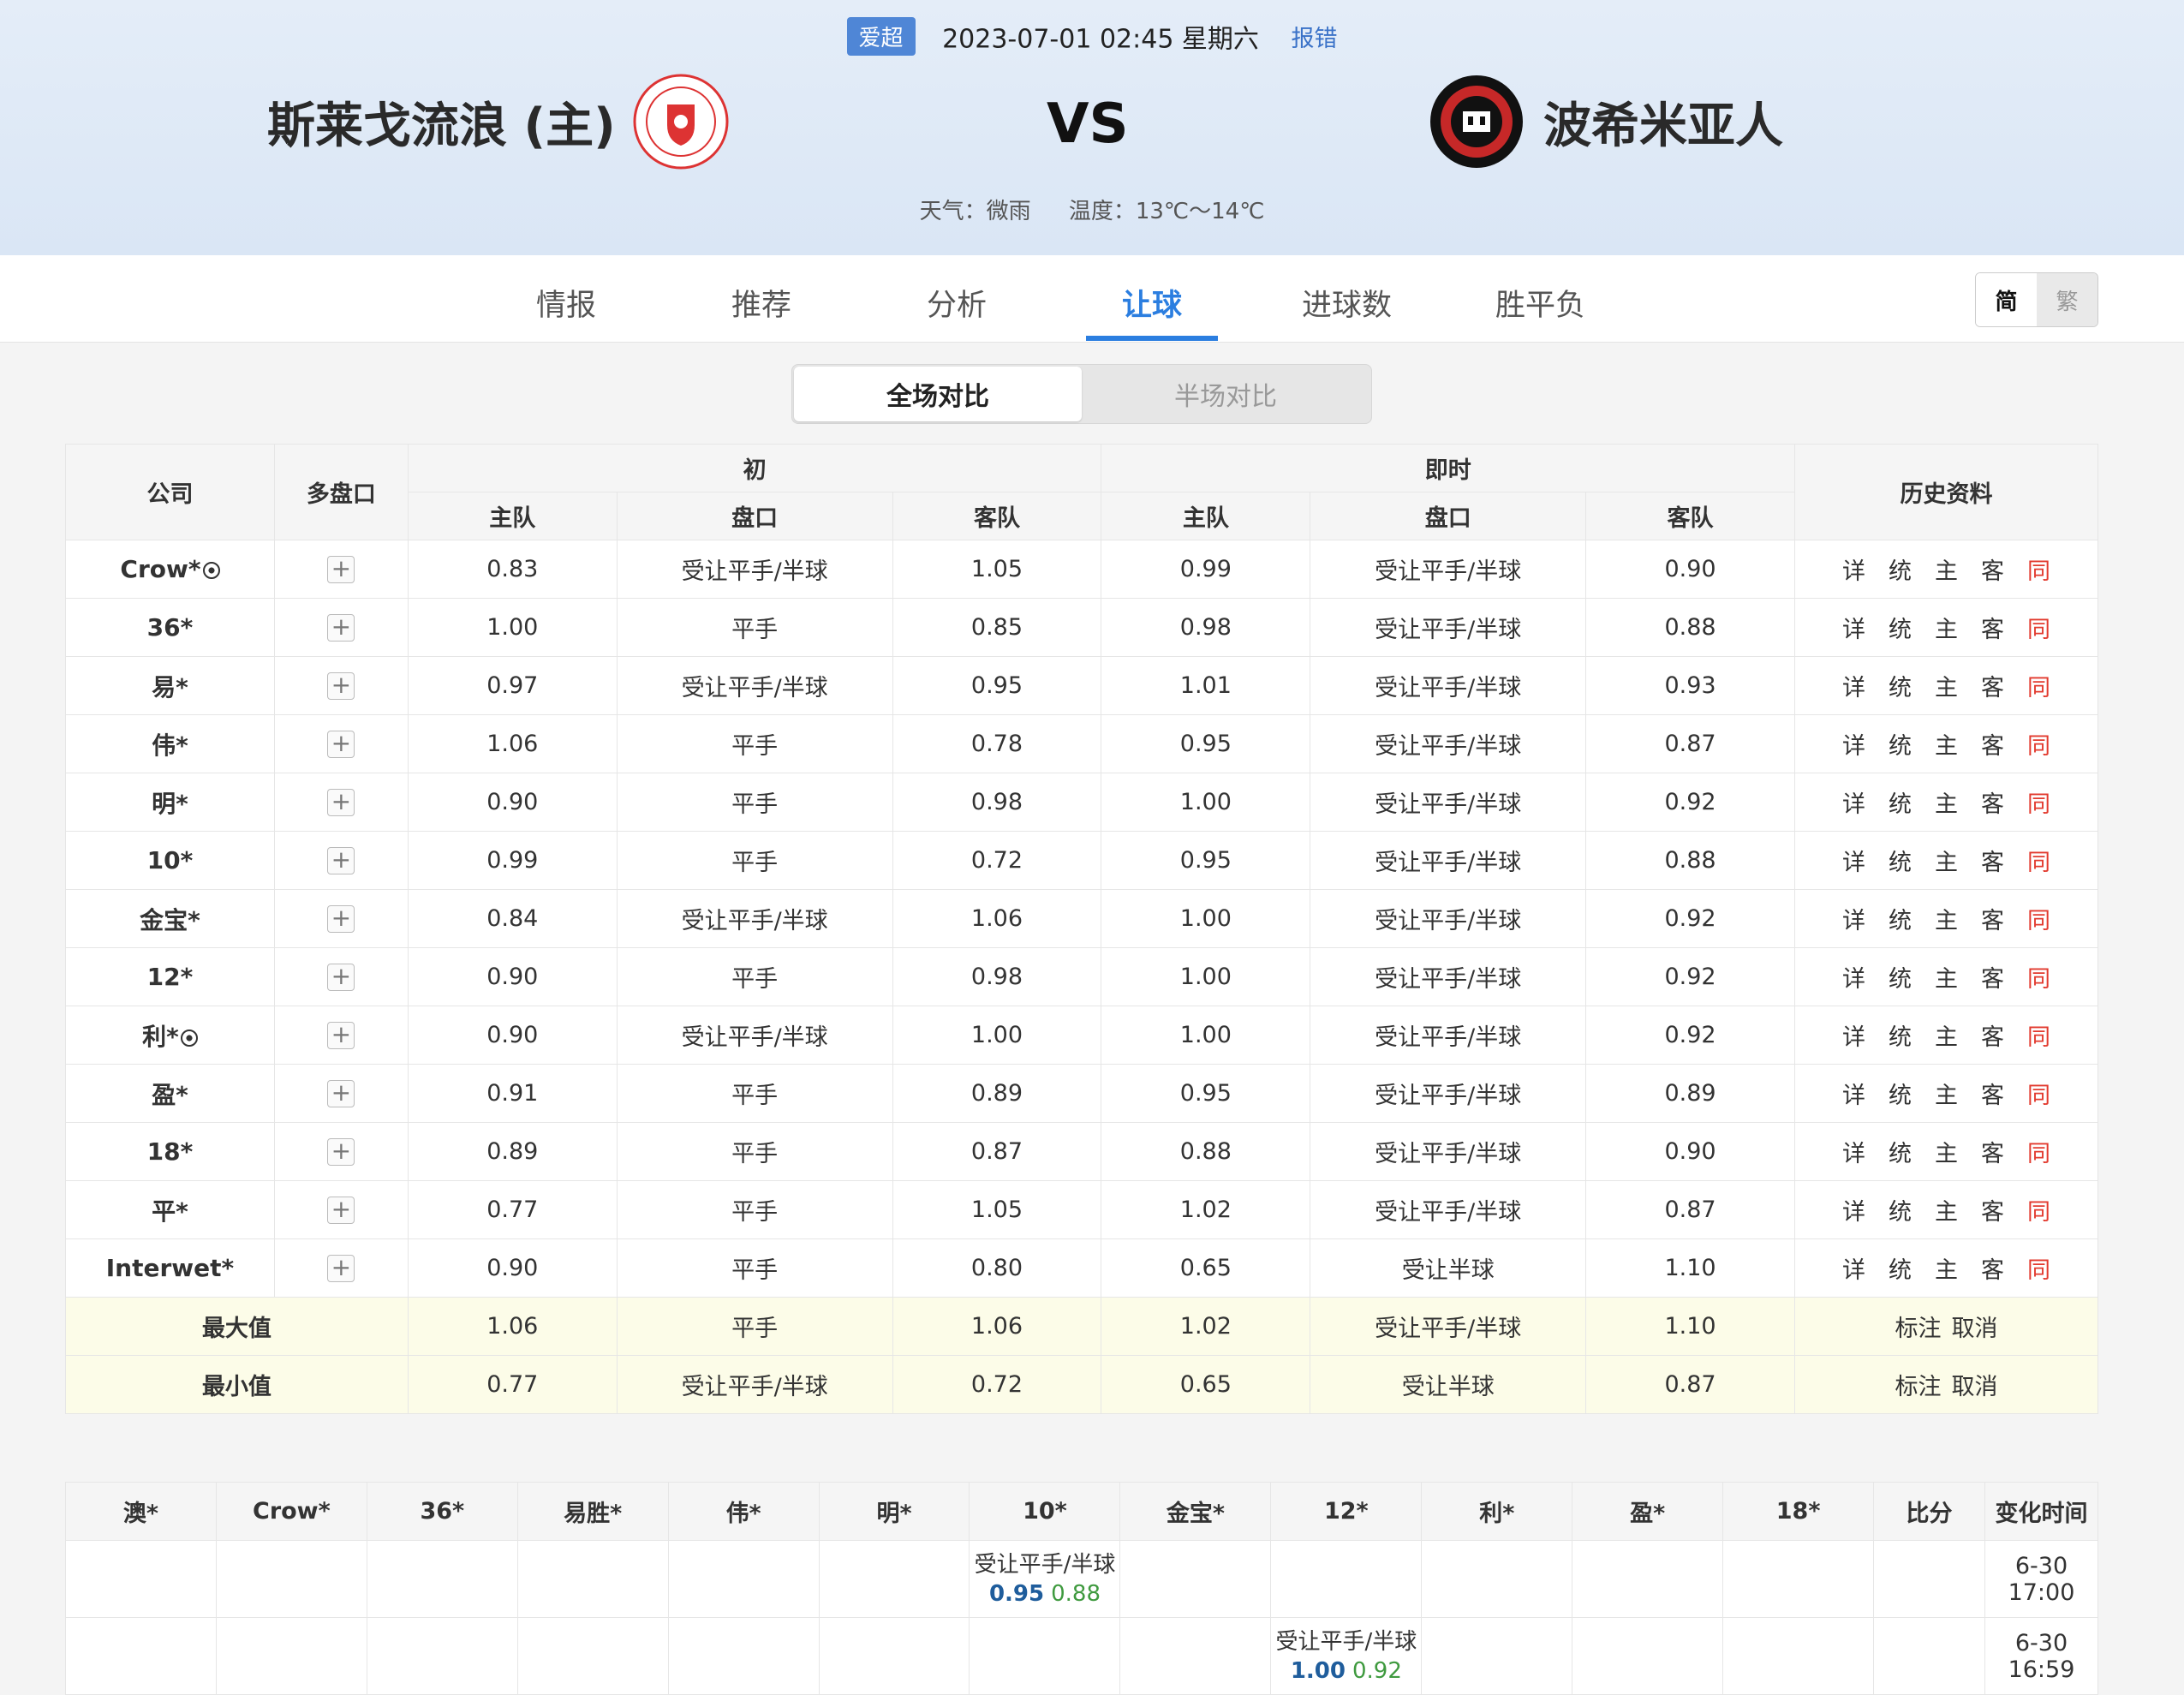 The height and width of the screenshot is (1695, 2184). Describe the element at coordinates (1314, 39) in the screenshot. I see `report-error-link: 报错` at that location.